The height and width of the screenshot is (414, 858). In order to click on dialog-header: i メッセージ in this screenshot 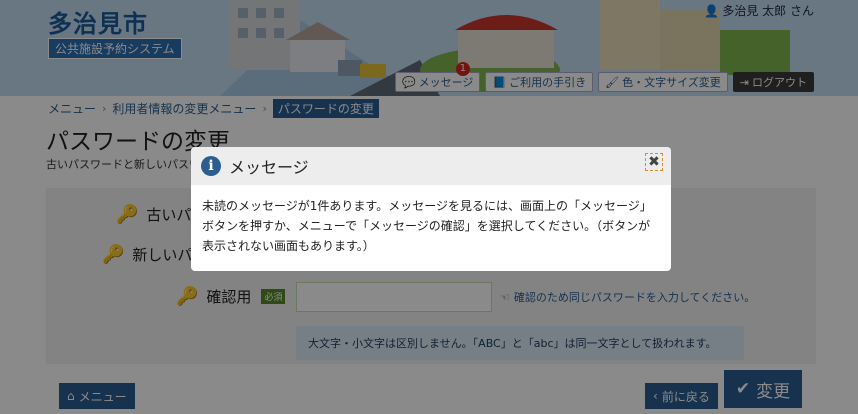, I will do `click(431, 166)`.